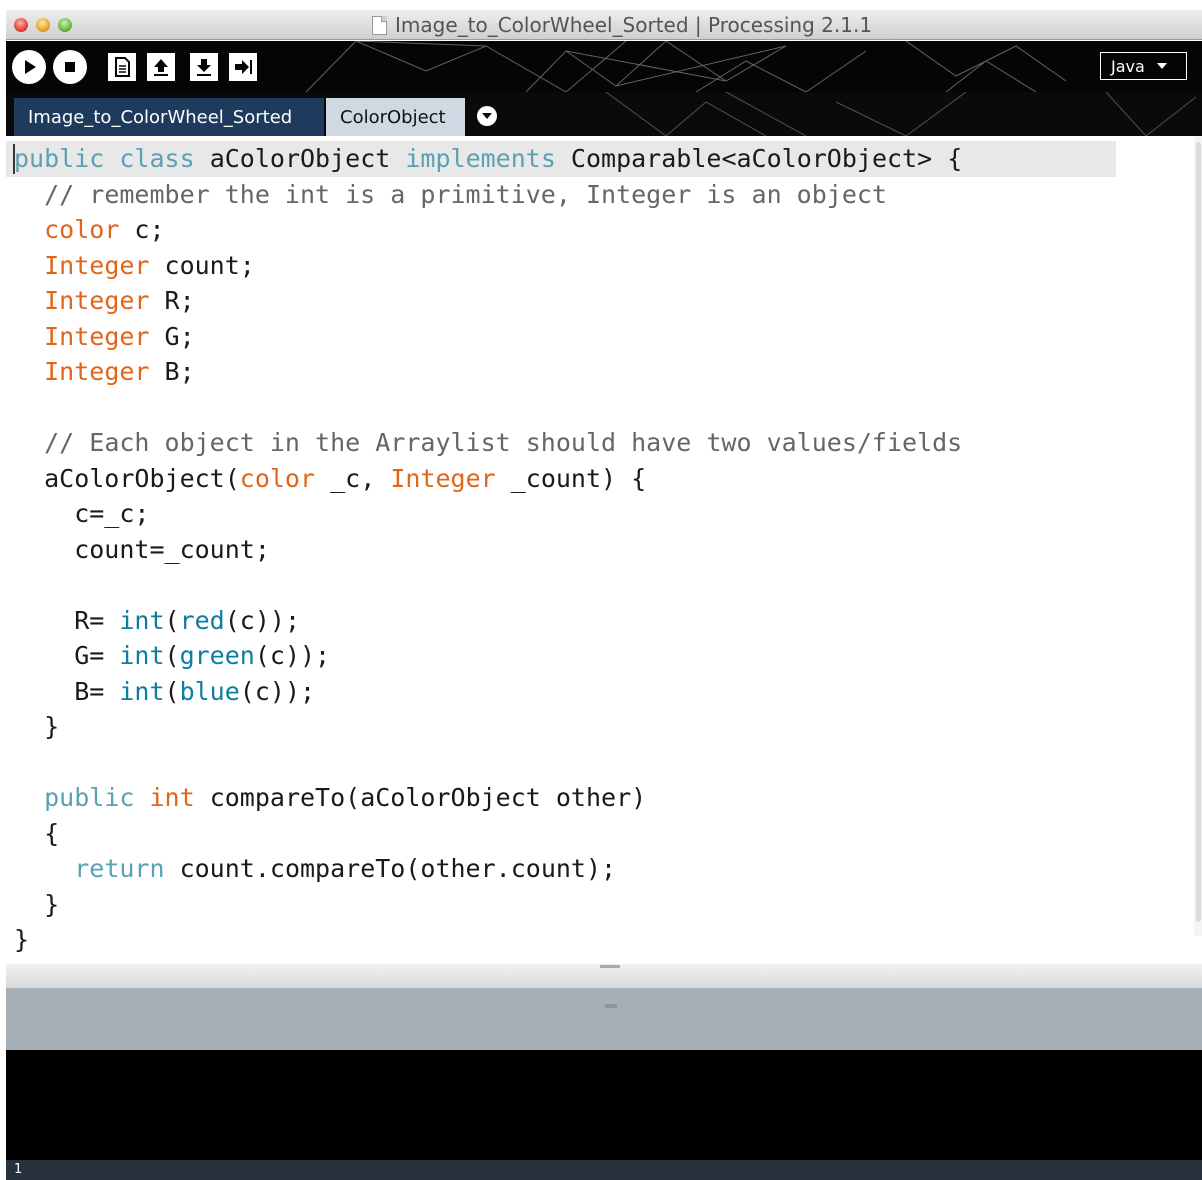  I want to click on mode-select: Java, so click(1143, 66).